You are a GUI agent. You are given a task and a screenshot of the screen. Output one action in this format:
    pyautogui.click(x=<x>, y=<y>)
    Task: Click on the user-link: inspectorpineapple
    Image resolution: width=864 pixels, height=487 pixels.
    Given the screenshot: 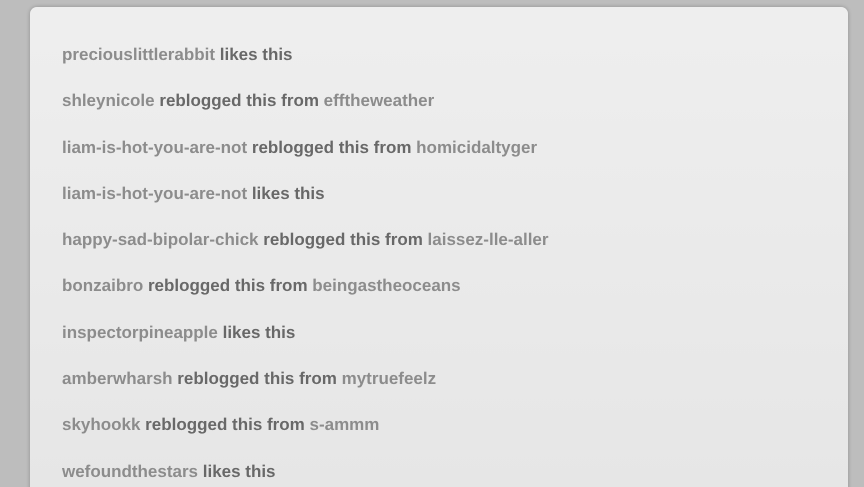 What is the action you would take?
    pyautogui.click(x=140, y=332)
    